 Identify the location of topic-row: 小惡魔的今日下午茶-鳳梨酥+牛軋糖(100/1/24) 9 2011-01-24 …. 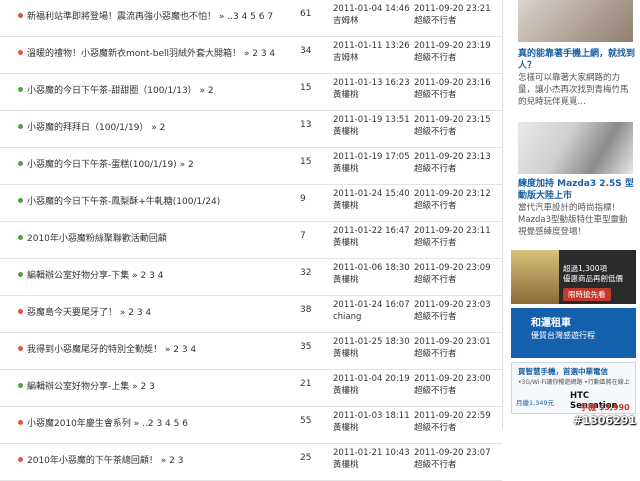
(251, 203).